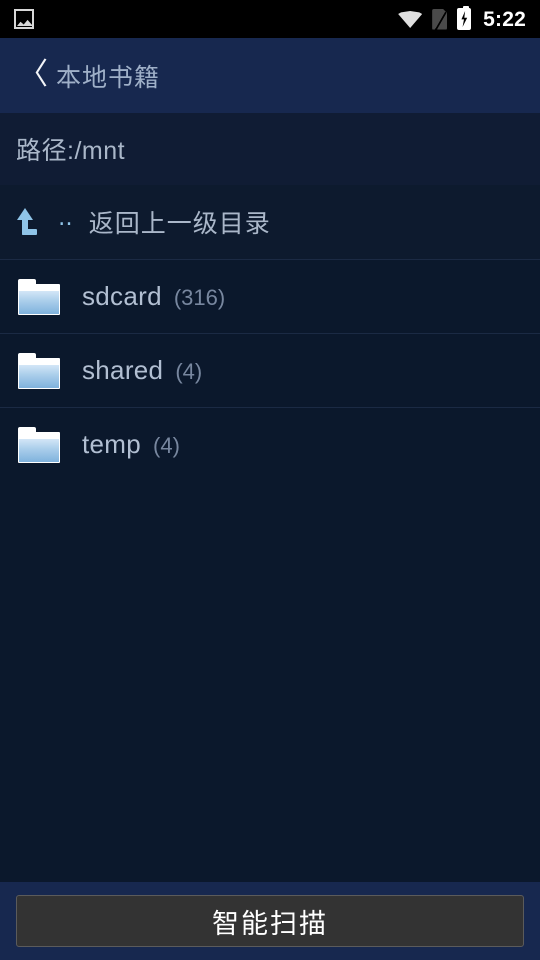 Image resolution: width=540 pixels, height=960 pixels. I want to click on status-bar-clock: 5:22, so click(504, 19).